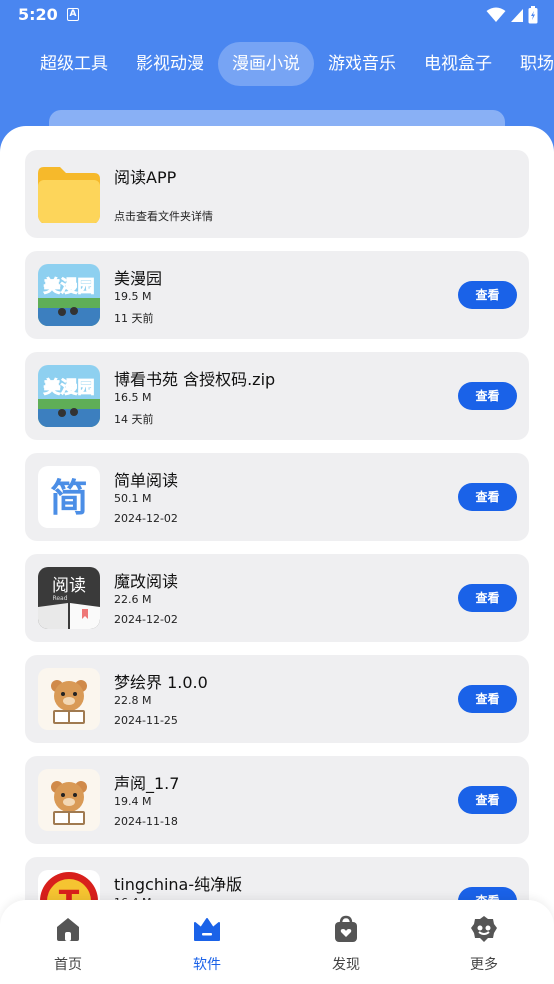 The height and width of the screenshot is (984, 554). Describe the element at coordinates (277, 598) in the screenshot. I see `list-item: 阅读 Read 魔改阅读 22.6 M 2024-12-02 查看` at that location.